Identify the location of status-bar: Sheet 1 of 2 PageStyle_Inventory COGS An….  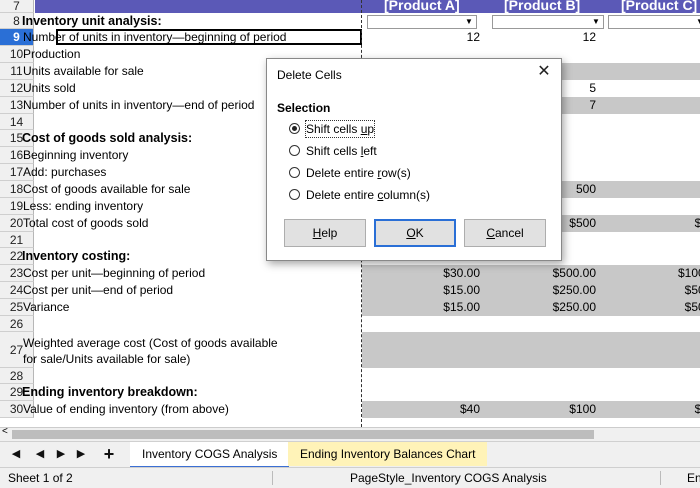
(350, 477).